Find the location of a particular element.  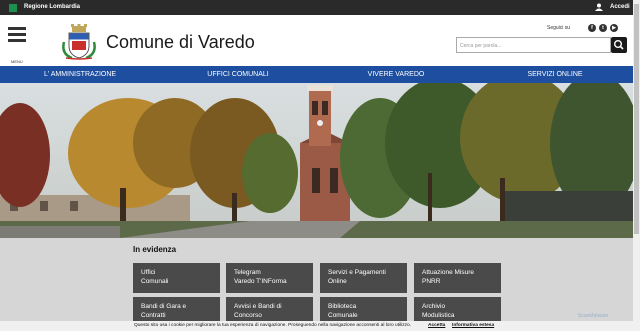

tile-line: PNRR is located at coordinates (431, 281).